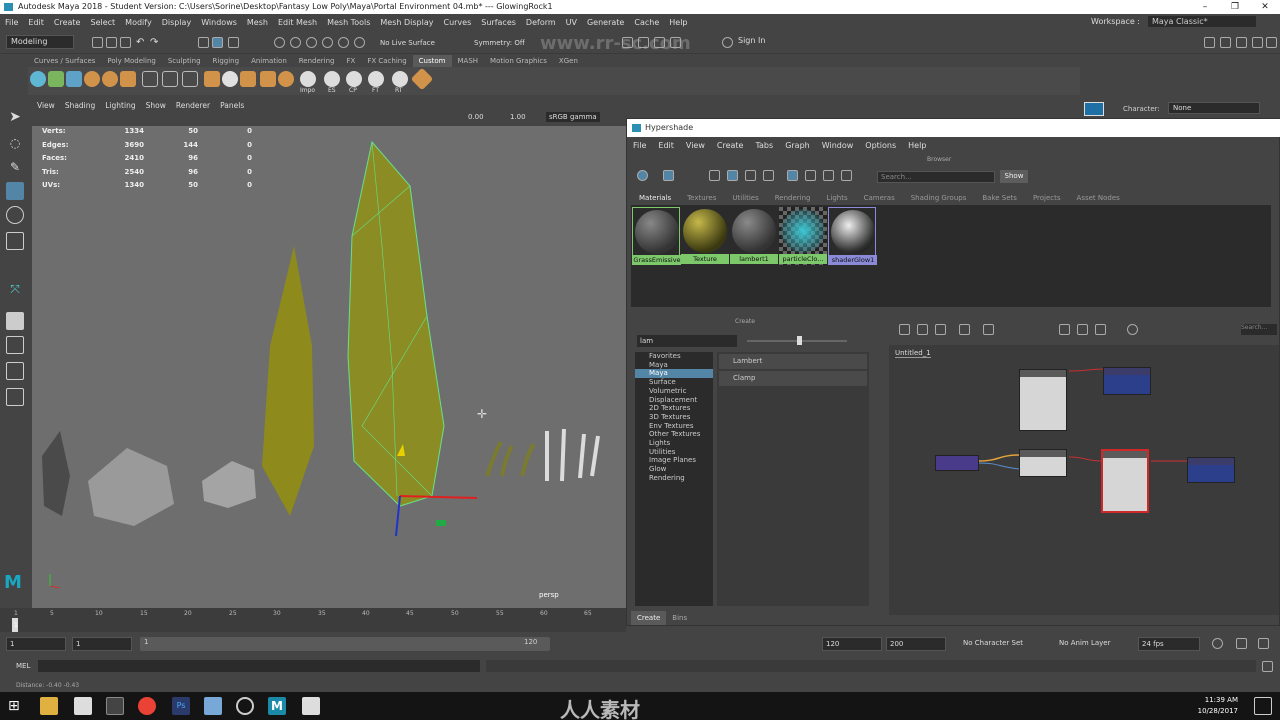 The width and height of the screenshot is (1280, 720). What do you see at coordinates (311, 42) in the screenshot?
I see `snap-point-icon` at bounding box center [311, 42].